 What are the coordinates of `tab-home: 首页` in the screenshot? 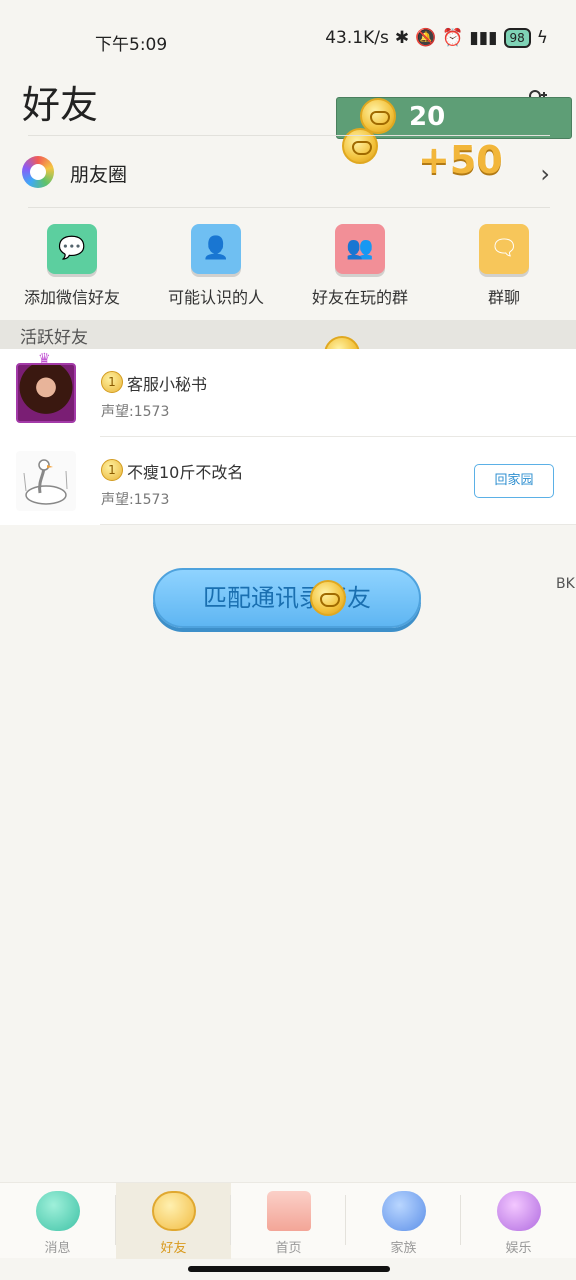 It's located at (288, 1221).